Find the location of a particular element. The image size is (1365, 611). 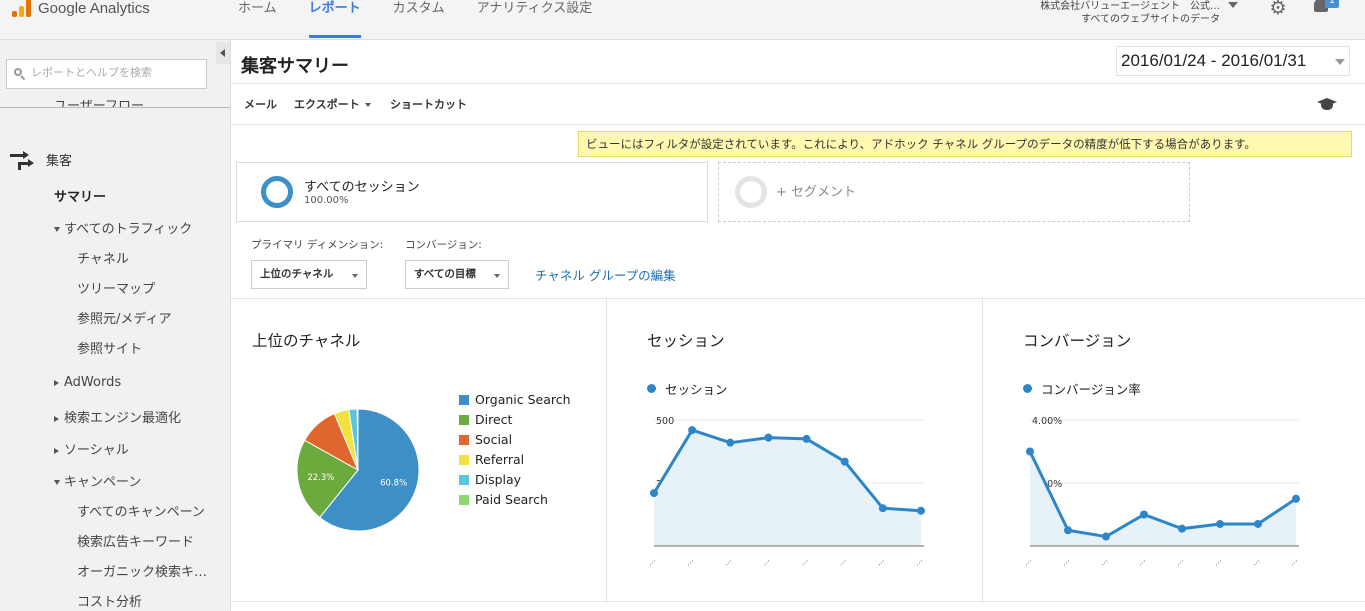

export-button: エクスポート is located at coordinates (332, 104).